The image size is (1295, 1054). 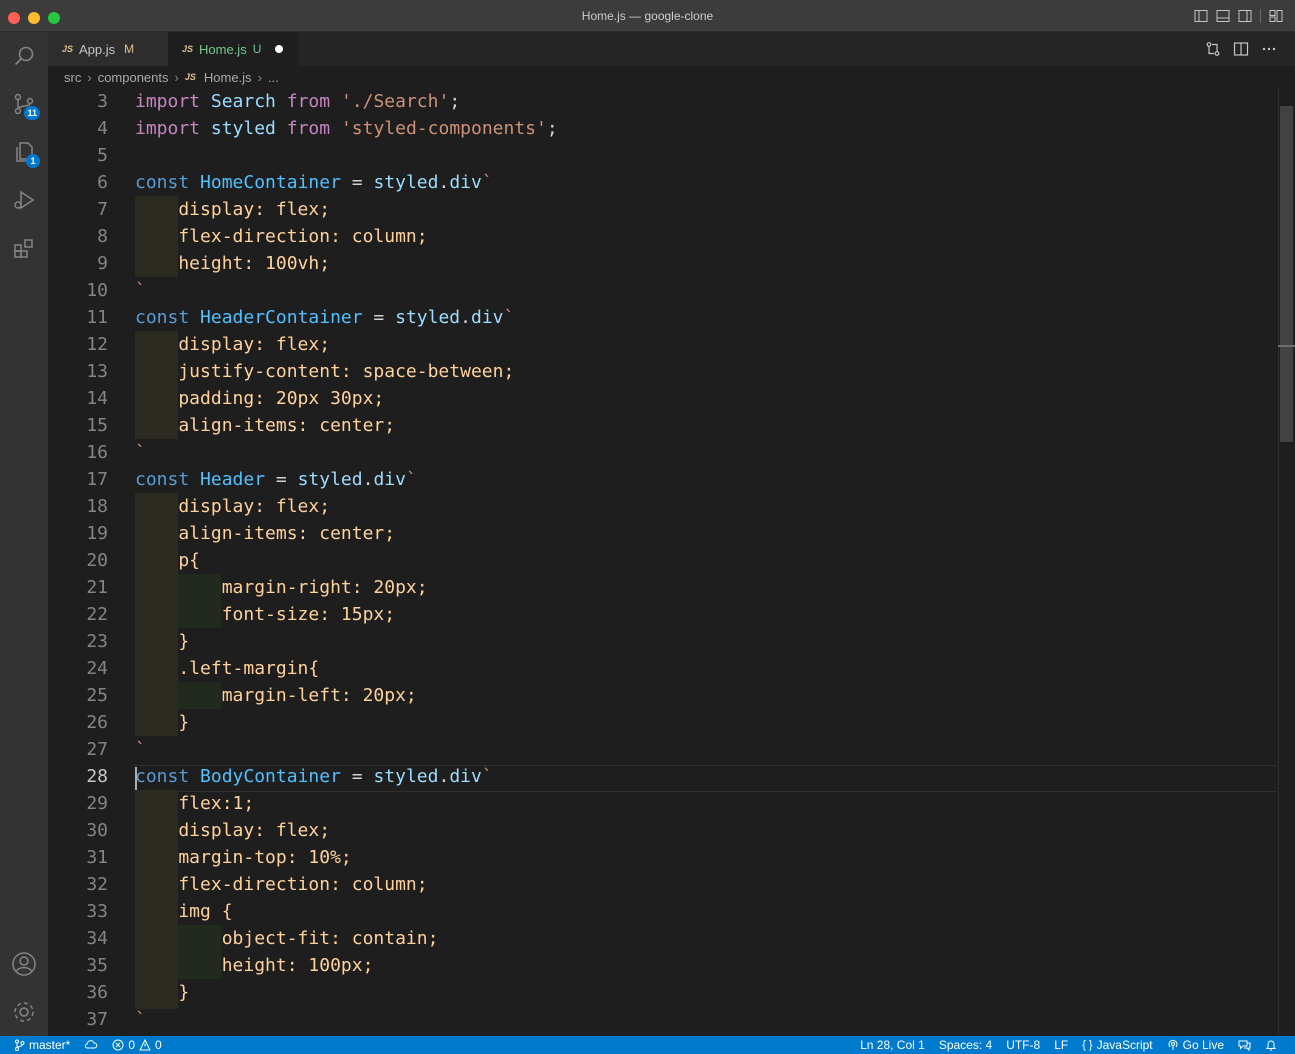 I want to click on feedback-button, so click(x=1244, y=1045).